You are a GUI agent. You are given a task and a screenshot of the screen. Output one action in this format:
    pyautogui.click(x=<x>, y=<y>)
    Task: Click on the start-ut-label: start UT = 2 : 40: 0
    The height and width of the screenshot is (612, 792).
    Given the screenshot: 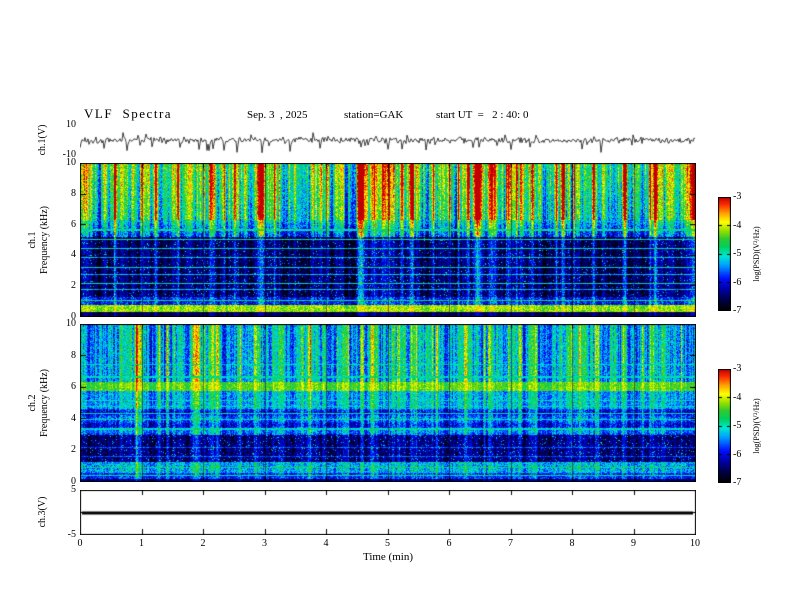 What is the action you would take?
    pyautogui.click(x=482, y=115)
    